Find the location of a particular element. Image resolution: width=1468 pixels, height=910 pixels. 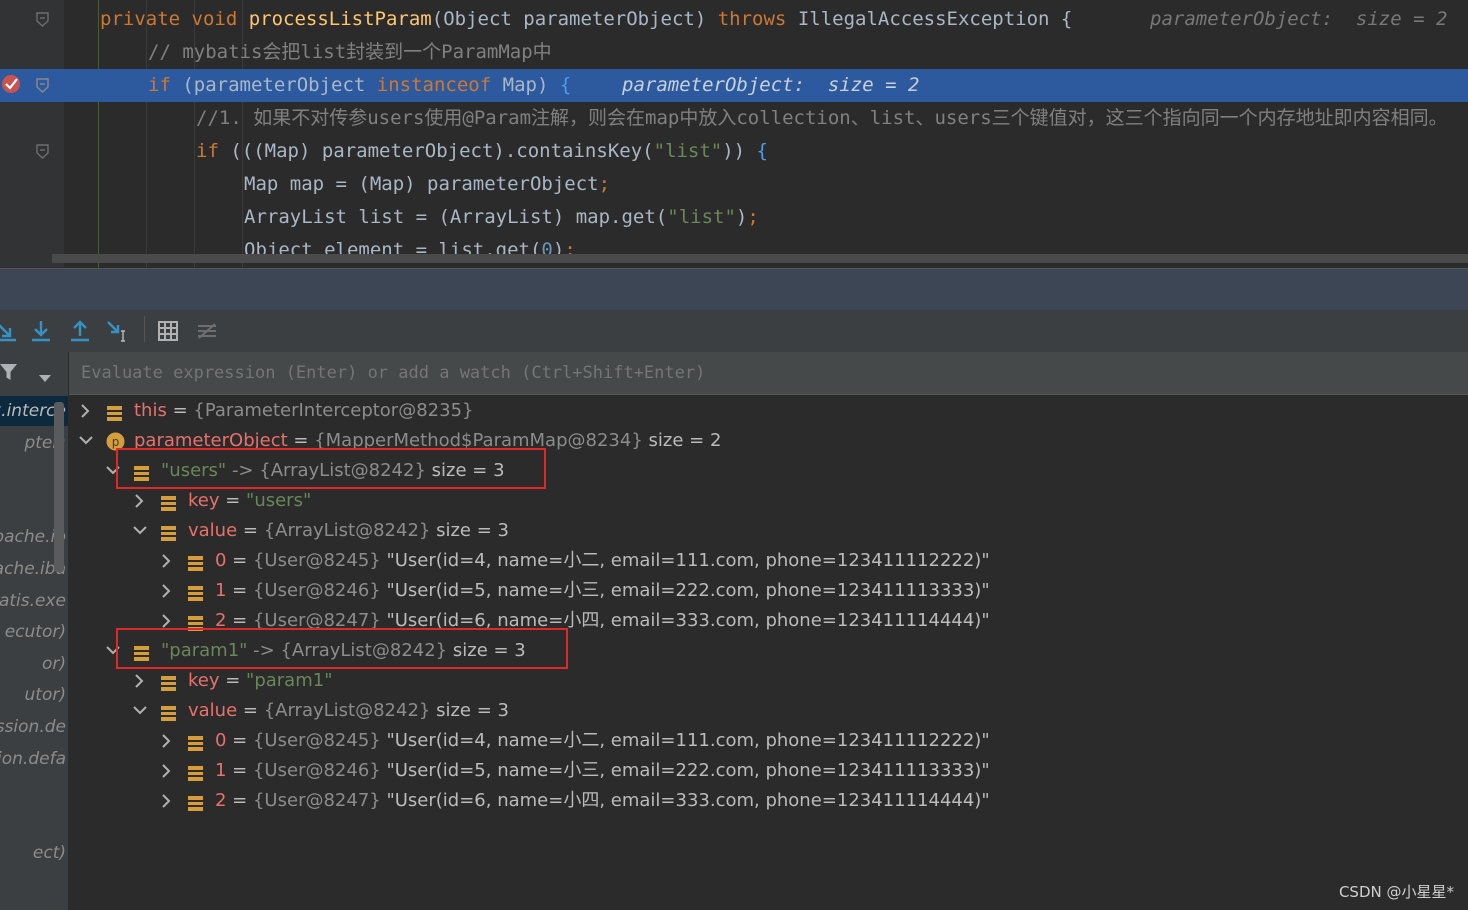

variable-value: "users" is located at coordinates (279, 500).